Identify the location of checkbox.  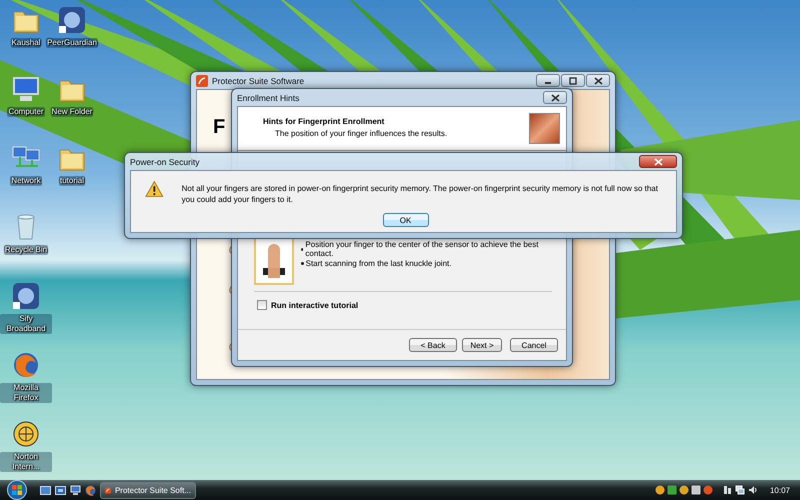
(262, 305).